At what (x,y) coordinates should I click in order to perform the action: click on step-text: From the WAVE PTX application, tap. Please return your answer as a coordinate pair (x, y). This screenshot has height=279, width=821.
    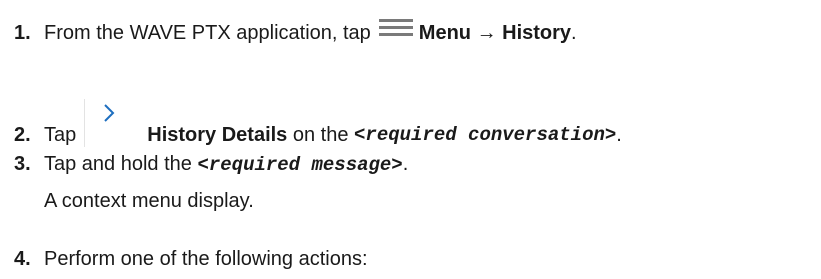
    Looking at the image, I should click on (207, 33).